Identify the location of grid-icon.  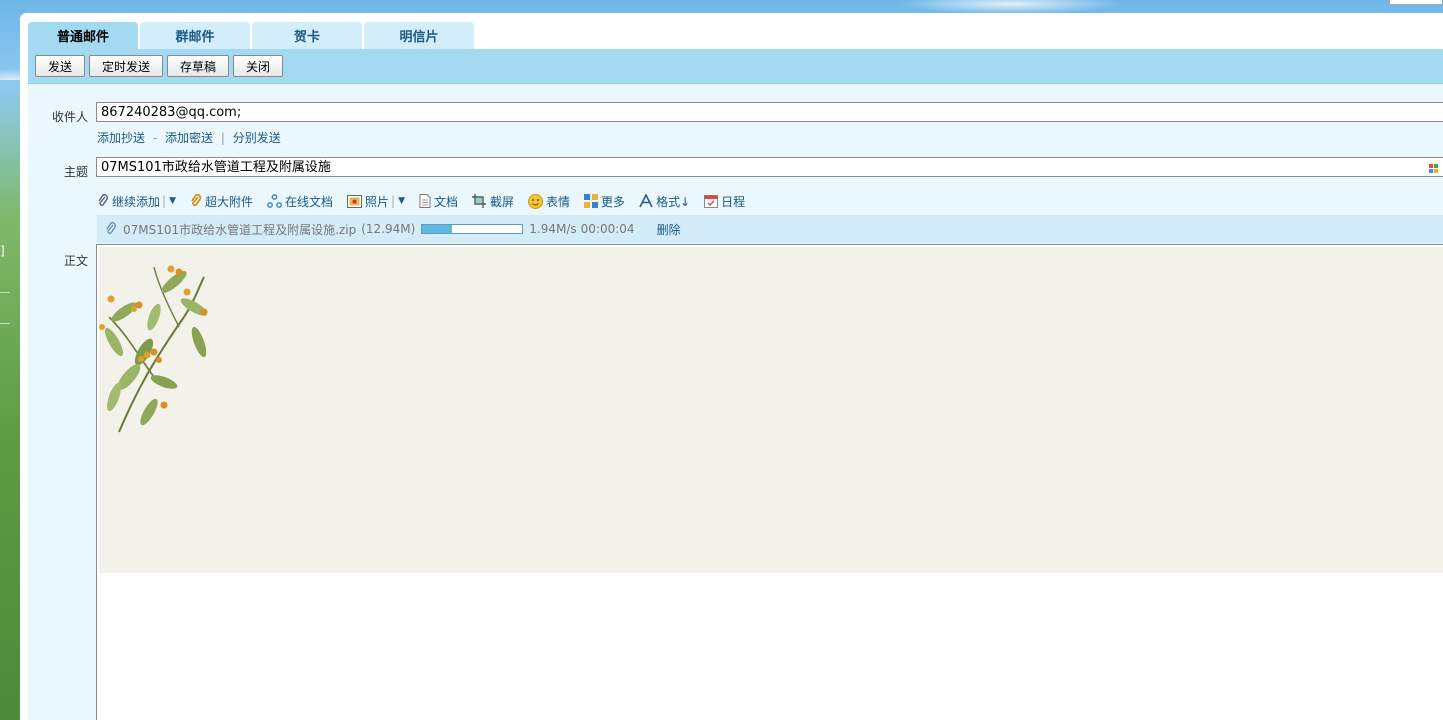
(591, 201).